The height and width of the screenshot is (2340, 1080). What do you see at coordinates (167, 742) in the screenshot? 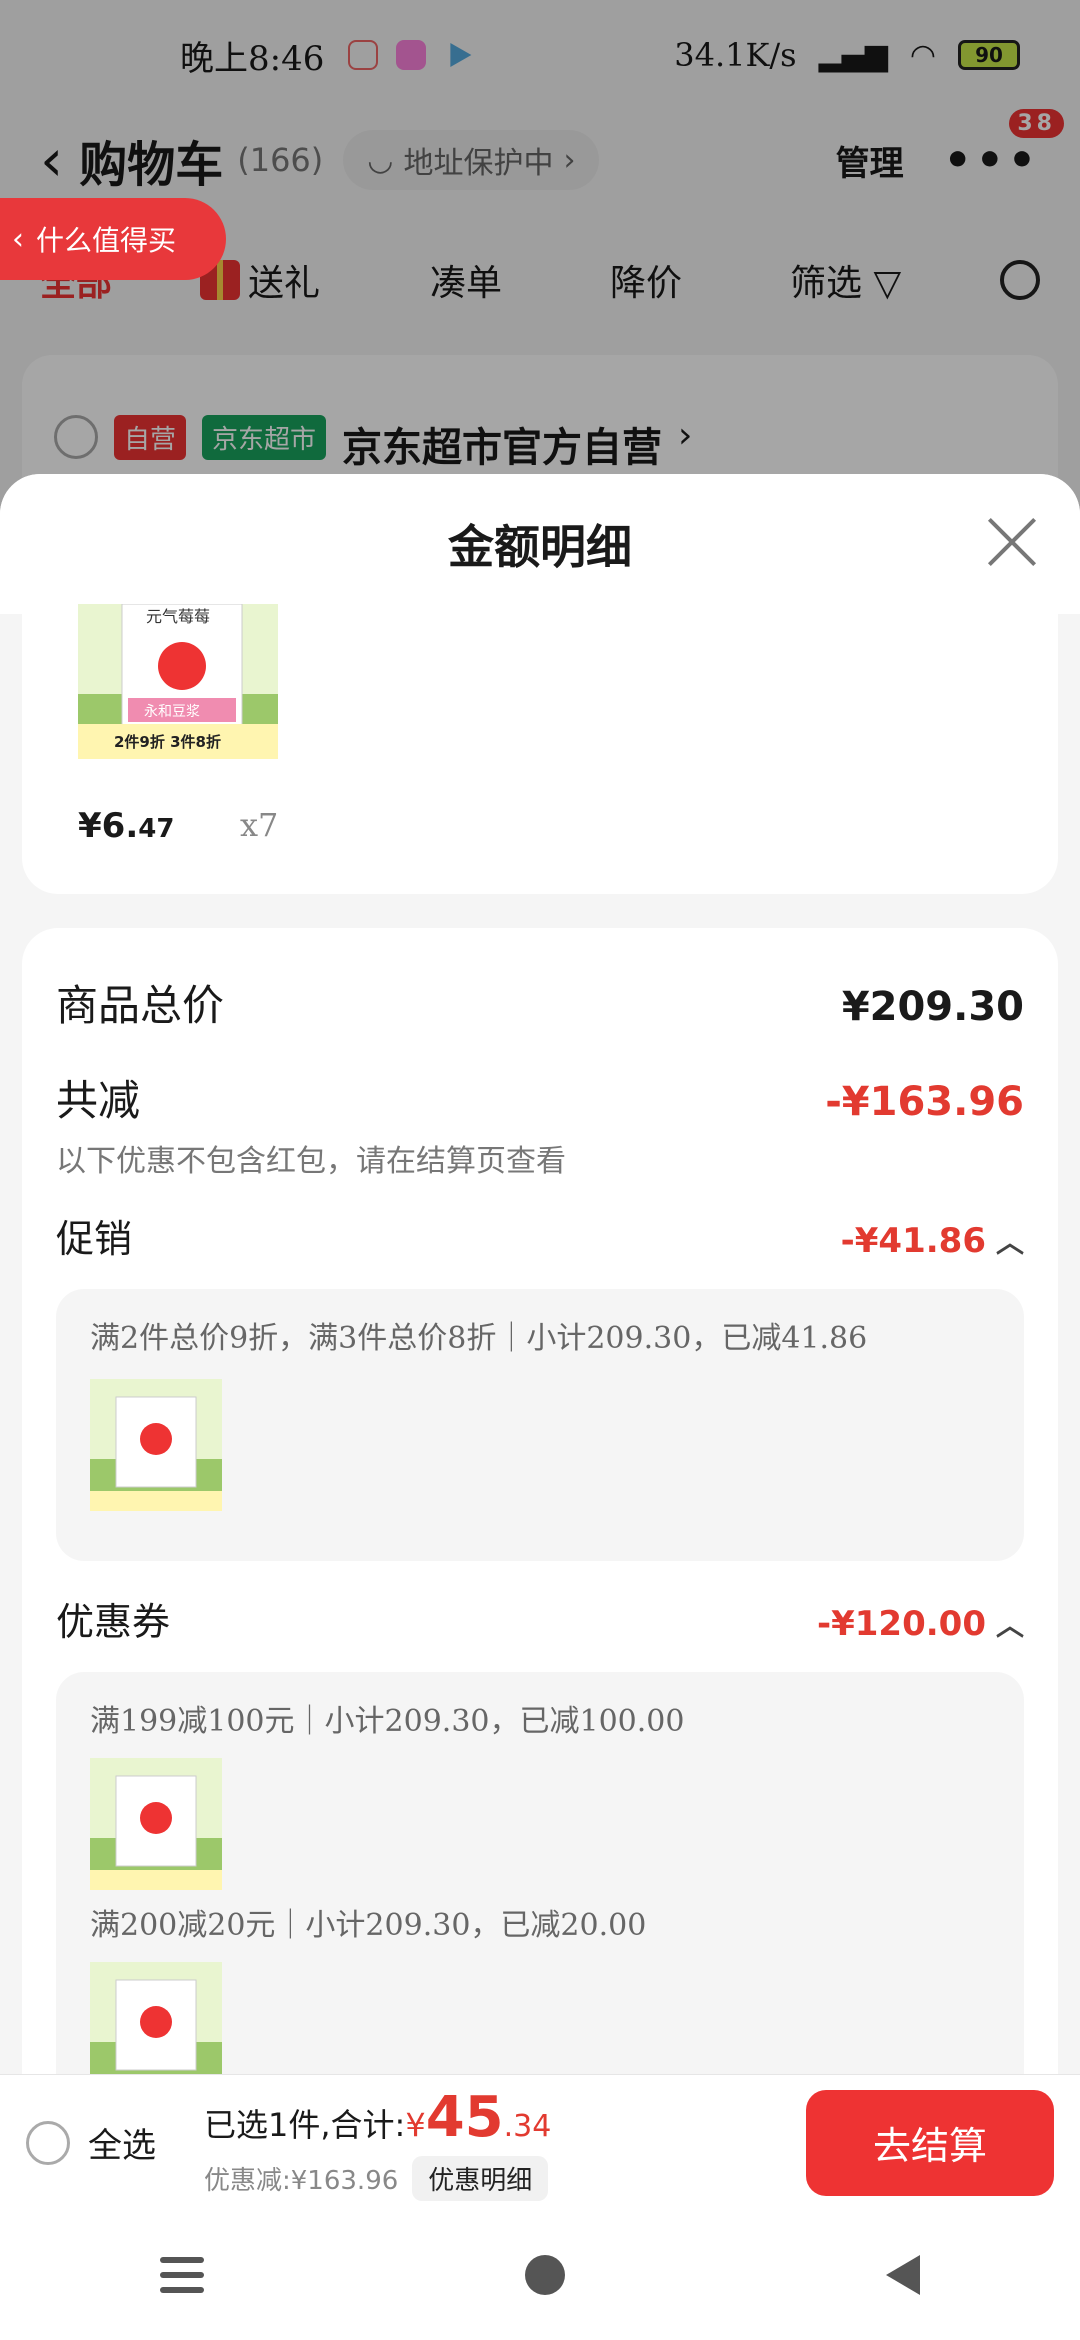
I see `thumb-promo: 2件9折 3件8折` at bounding box center [167, 742].